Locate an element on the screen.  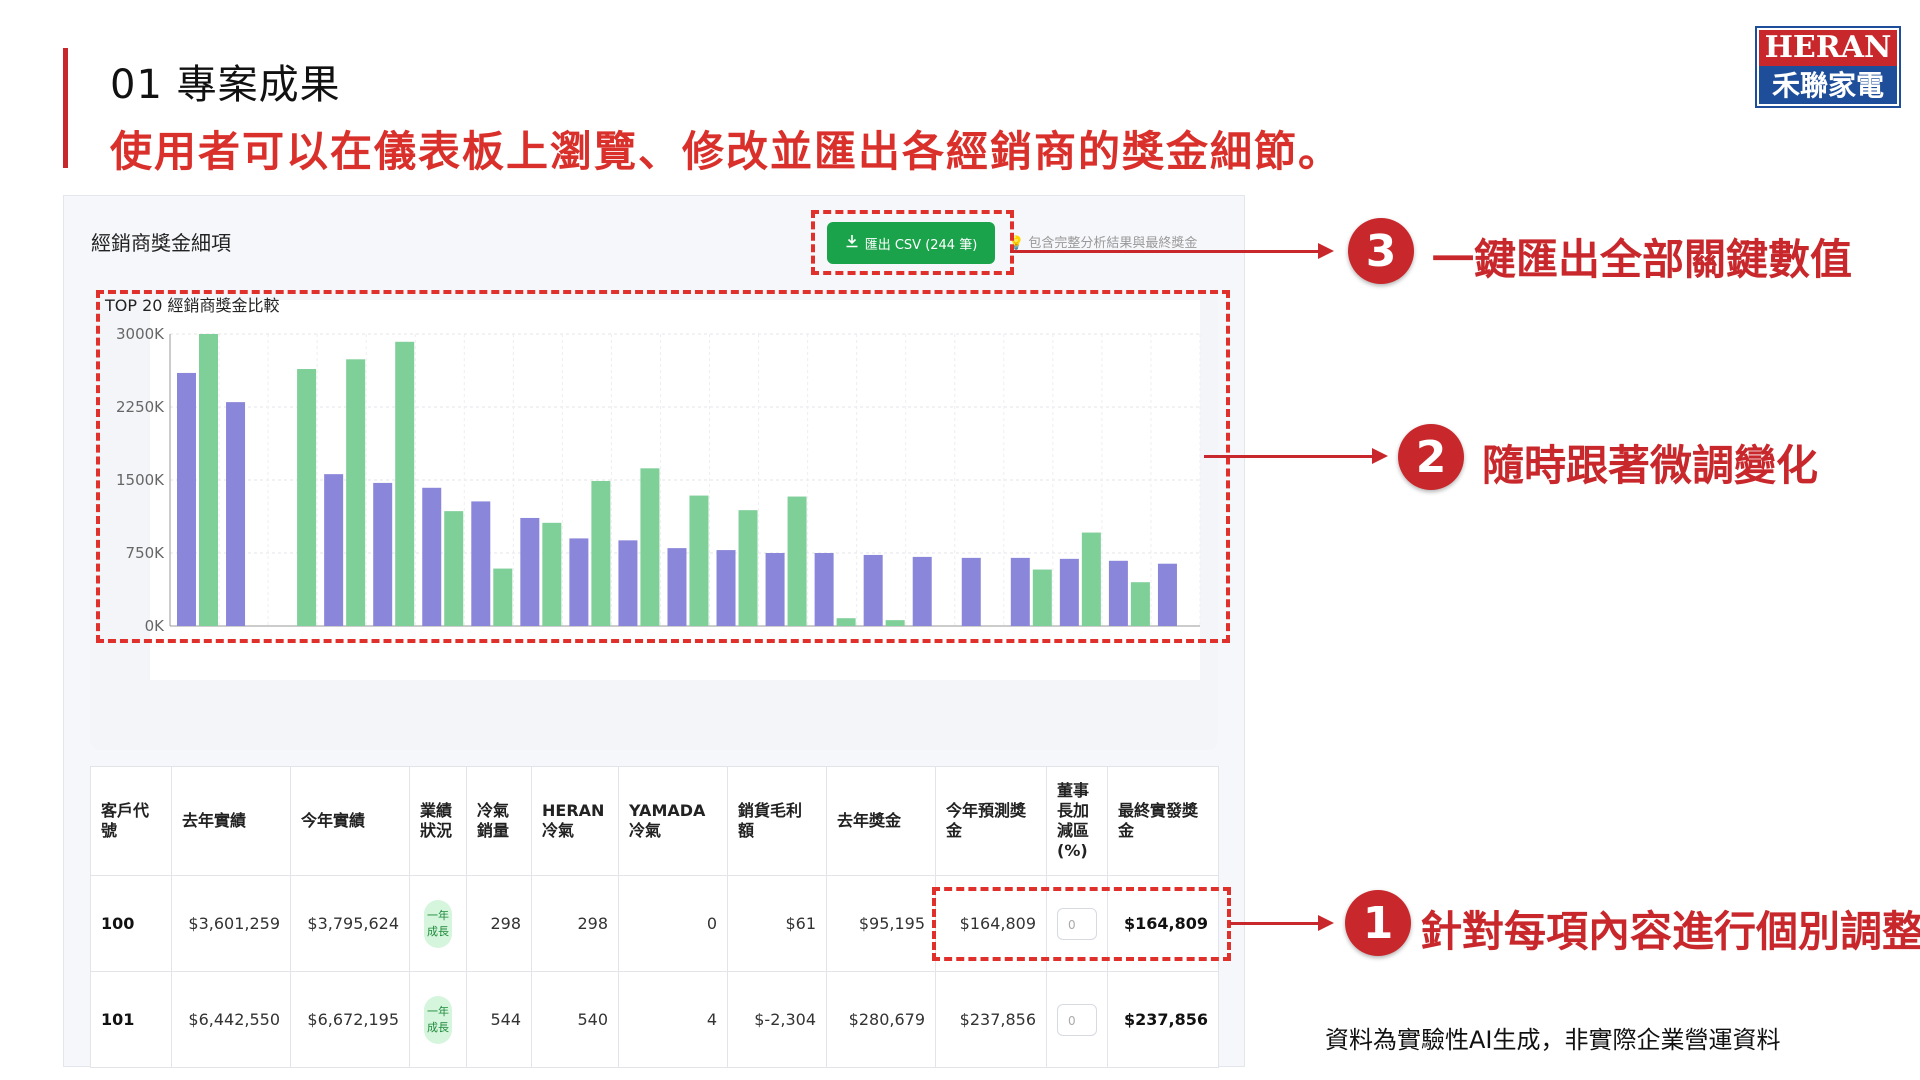
cell-forecast: $237,856 is located at coordinates (991, 1019).